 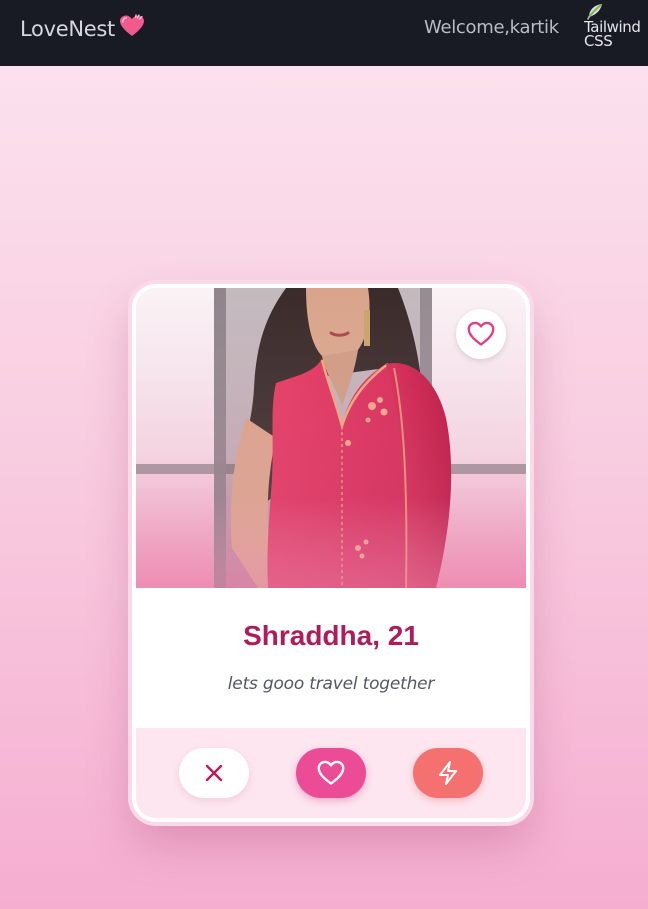 I want to click on super-like-button, so click(x=448, y=773).